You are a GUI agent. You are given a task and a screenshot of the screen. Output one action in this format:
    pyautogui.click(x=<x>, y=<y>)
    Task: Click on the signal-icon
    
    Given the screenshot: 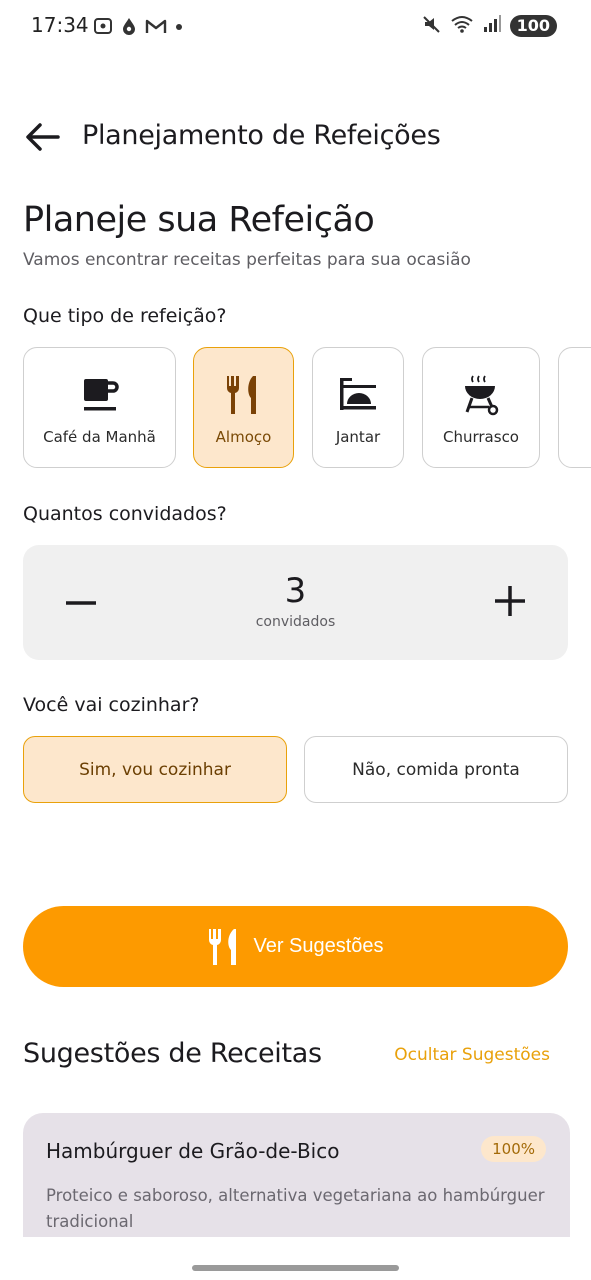 What is the action you would take?
    pyautogui.click(x=492, y=26)
    